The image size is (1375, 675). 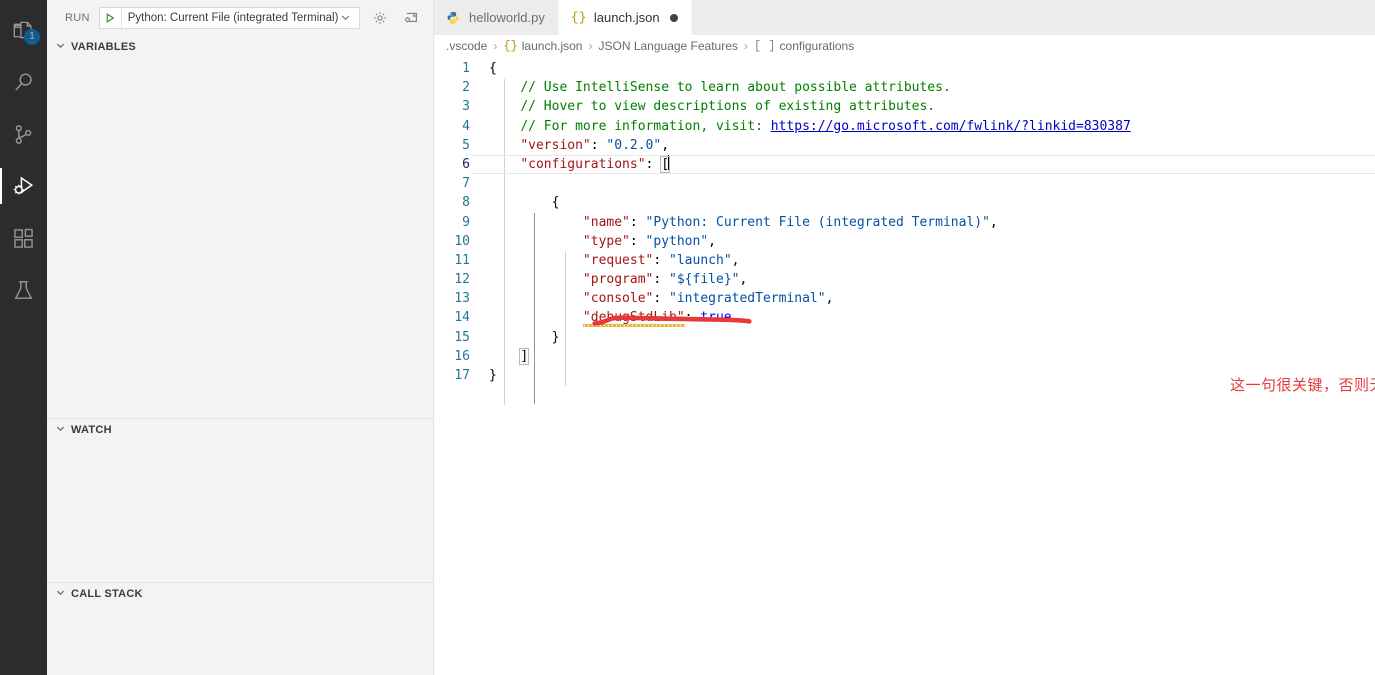 What do you see at coordinates (764, 46) in the screenshot?
I see `array-brackets-icon: [ ]` at bounding box center [764, 46].